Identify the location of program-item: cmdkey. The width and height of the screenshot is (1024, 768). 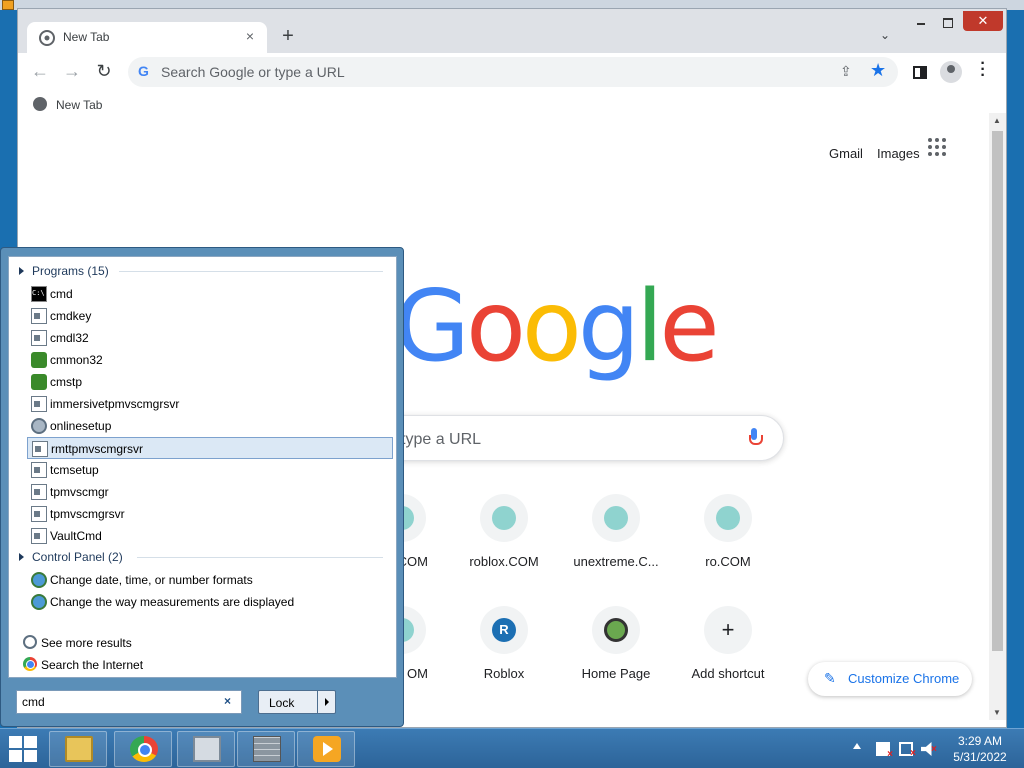
(210, 316).